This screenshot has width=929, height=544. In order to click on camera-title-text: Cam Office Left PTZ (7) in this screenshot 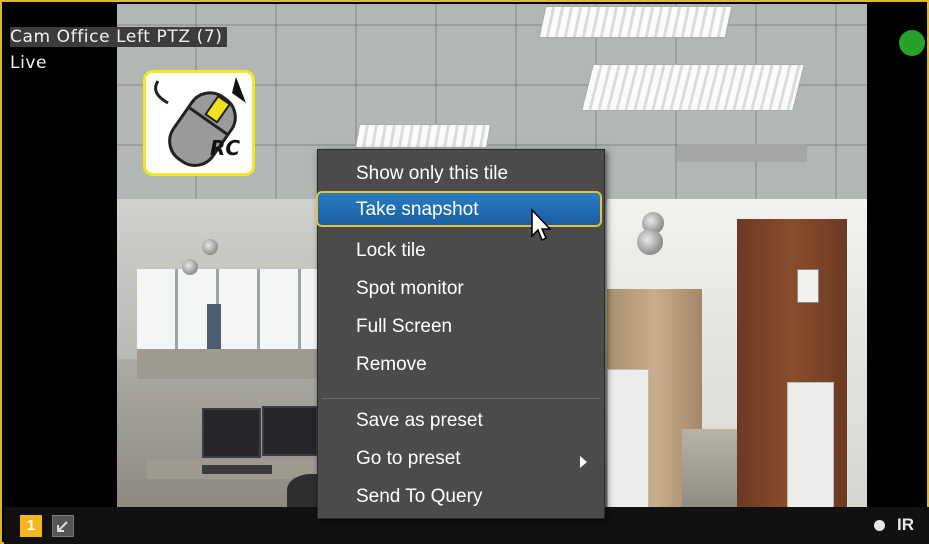, I will do `click(118, 37)`.